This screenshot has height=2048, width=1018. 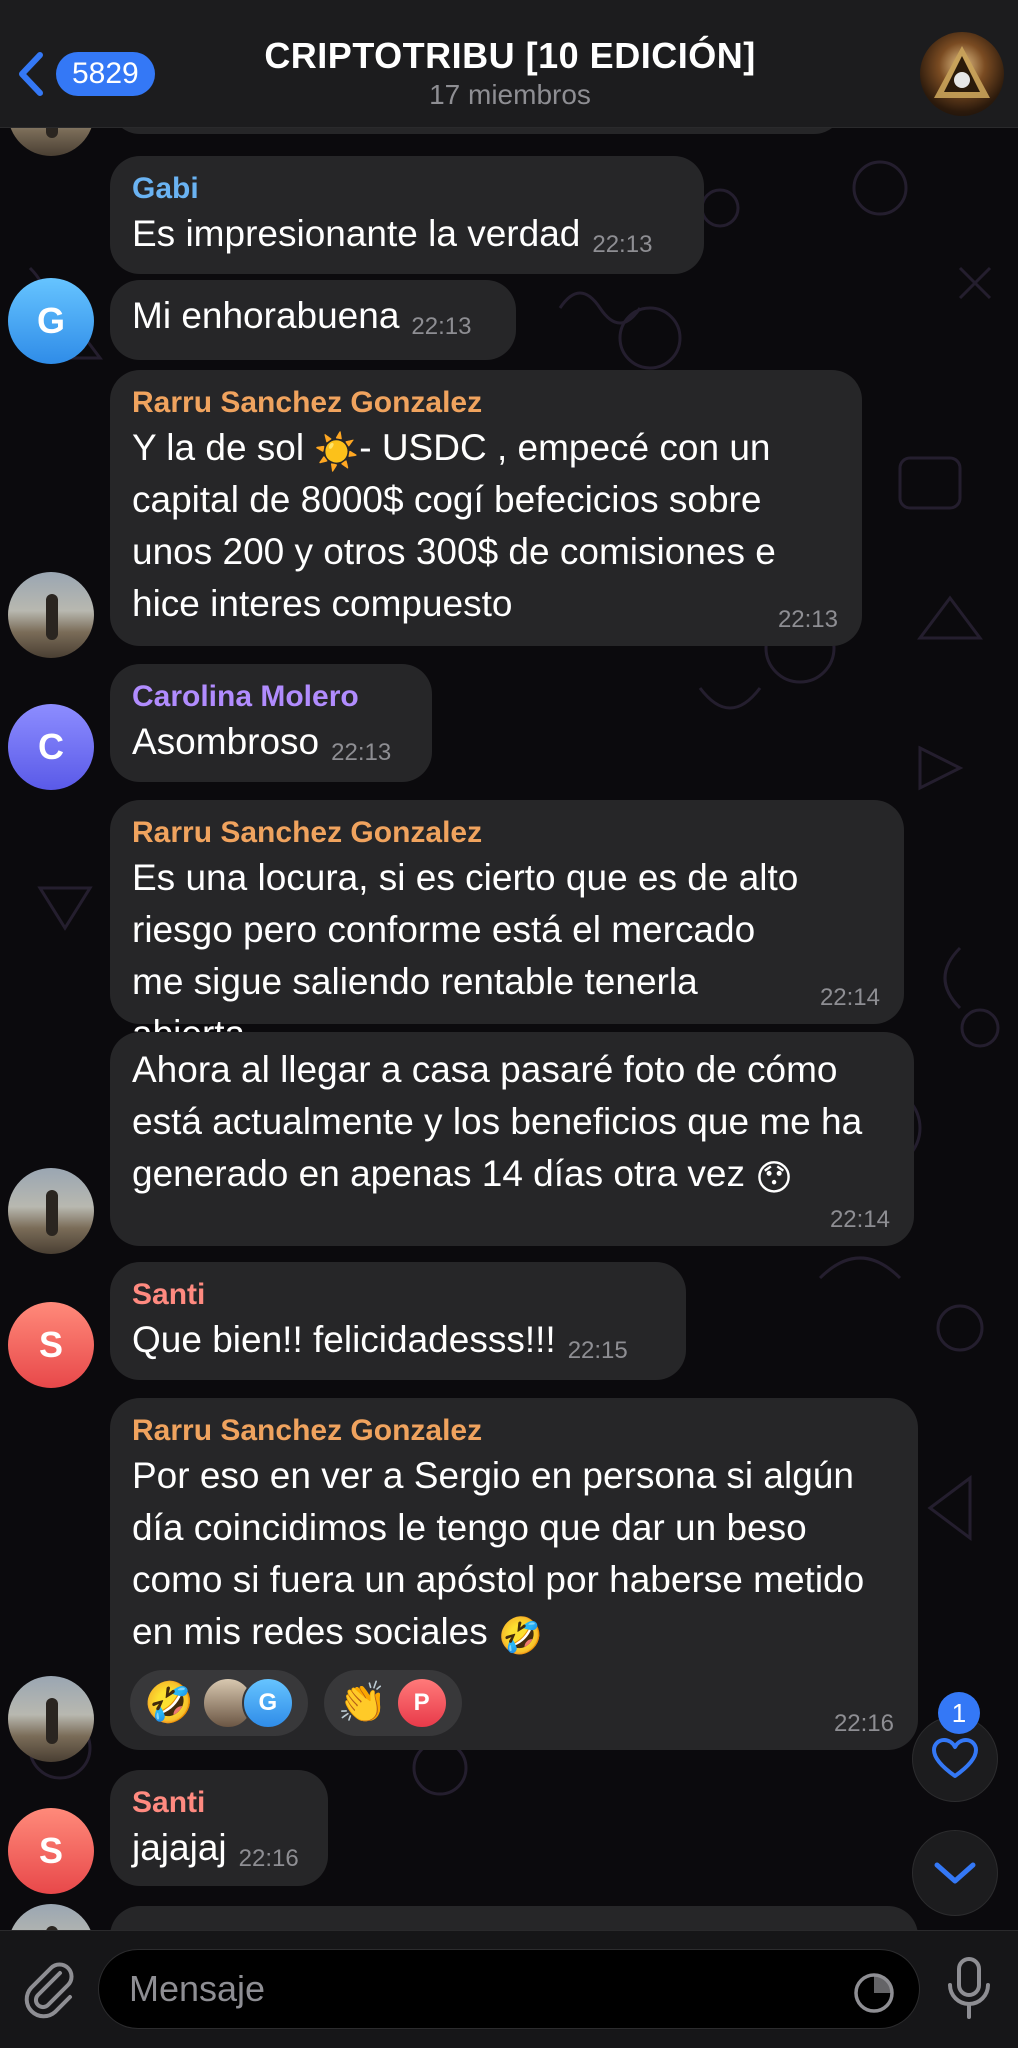 I want to click on message-input, so click(x=509, y=1989).